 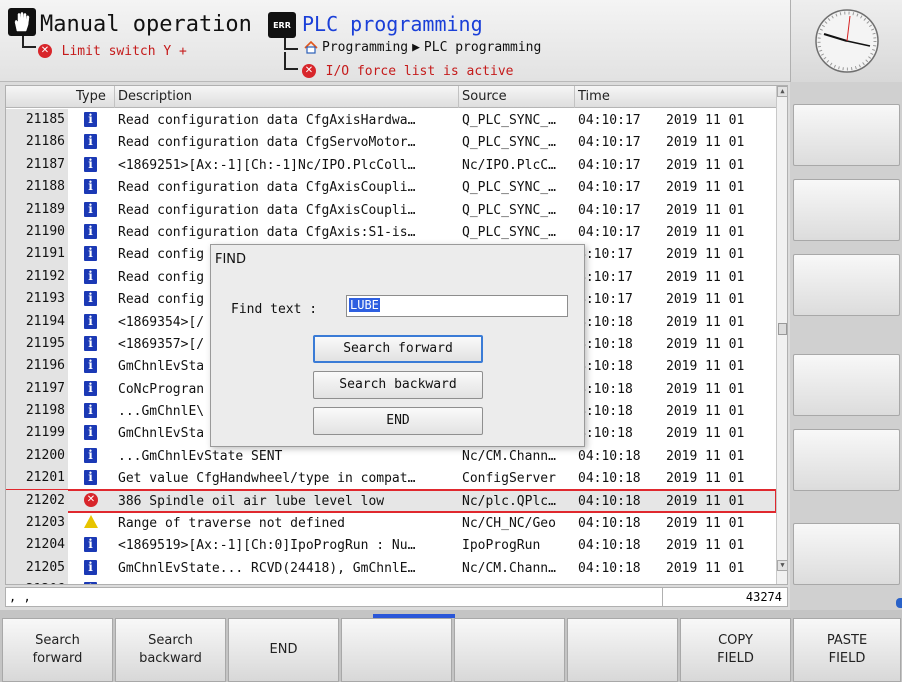 I want to click on find-text-value: LUBE, so click(x=364, y=305).